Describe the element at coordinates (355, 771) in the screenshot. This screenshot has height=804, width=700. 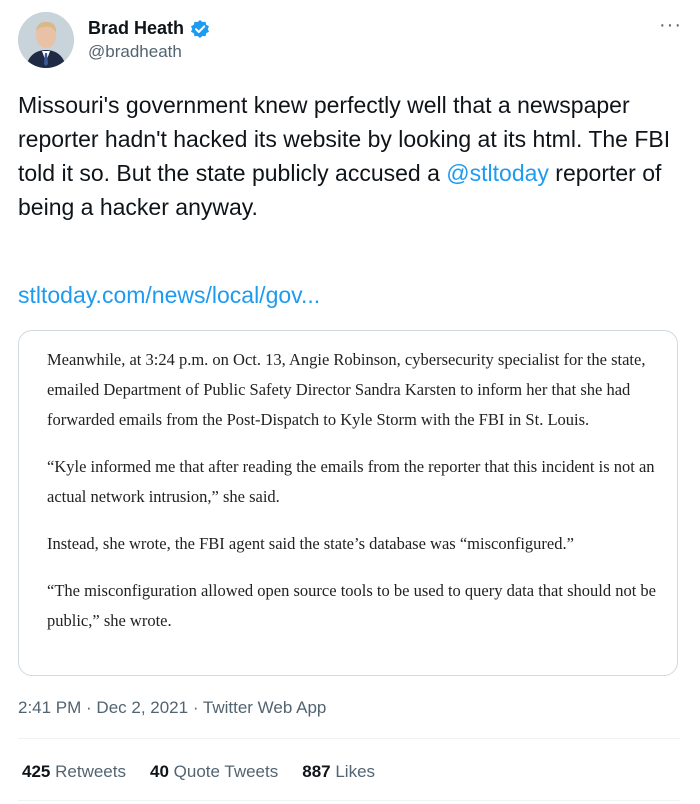
I see `likes-label: Likes` at that location.